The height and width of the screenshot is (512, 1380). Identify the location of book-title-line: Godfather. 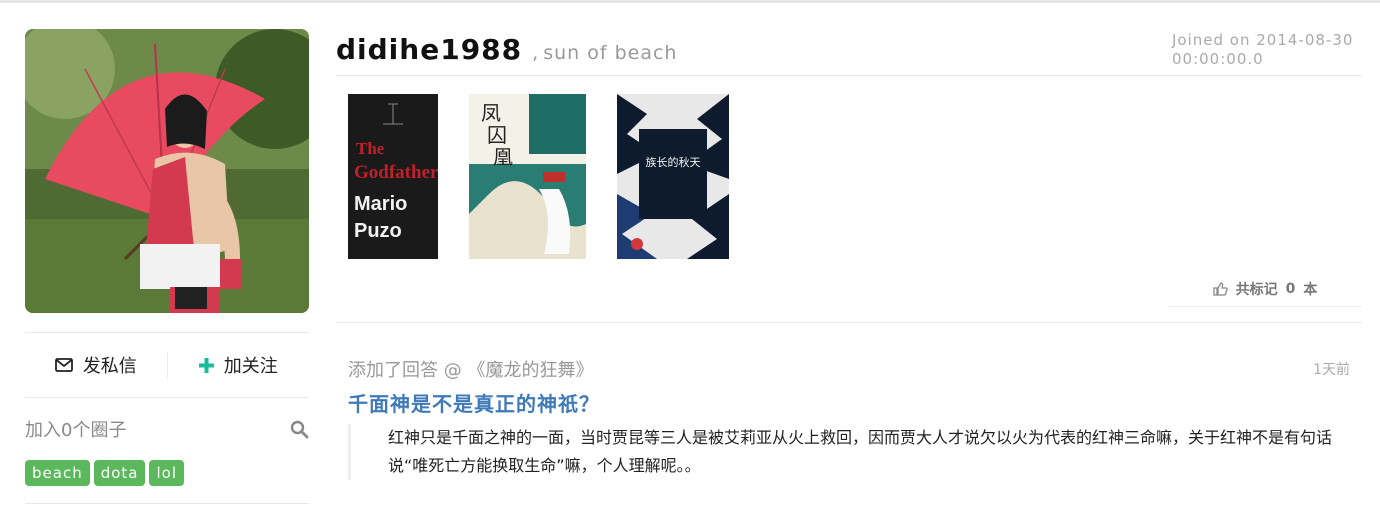
(396, 172).